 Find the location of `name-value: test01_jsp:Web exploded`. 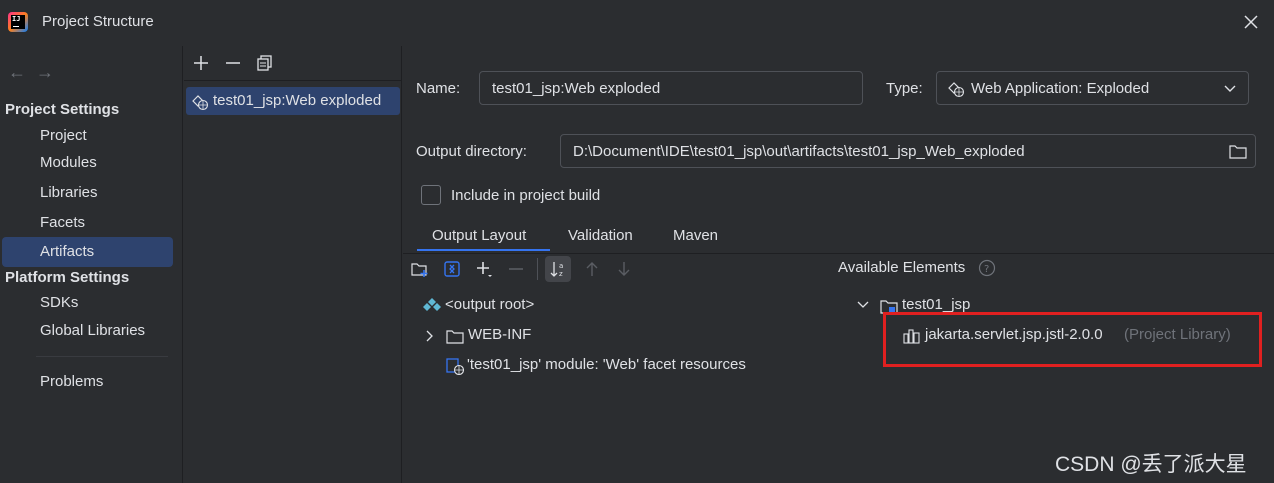

name-value: test01_jsp:Web exploded is located at coordinates (576, 88).